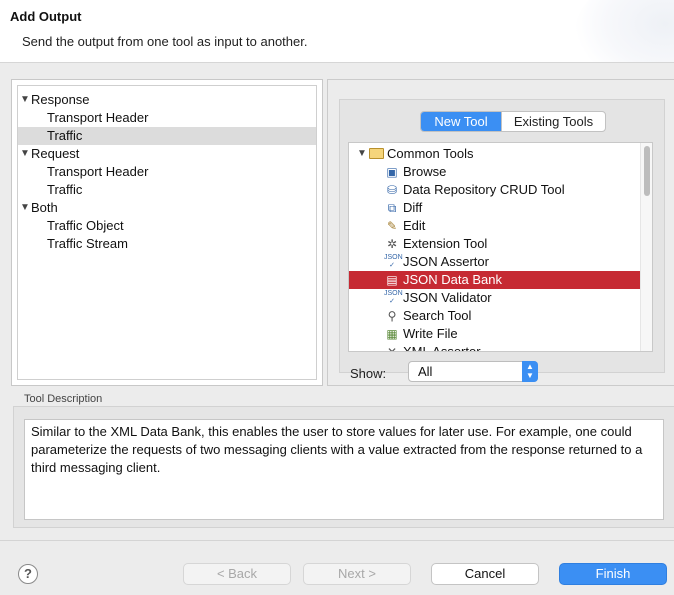  I want to click on xml-assertor-icon: ✕, so click(392, 348).